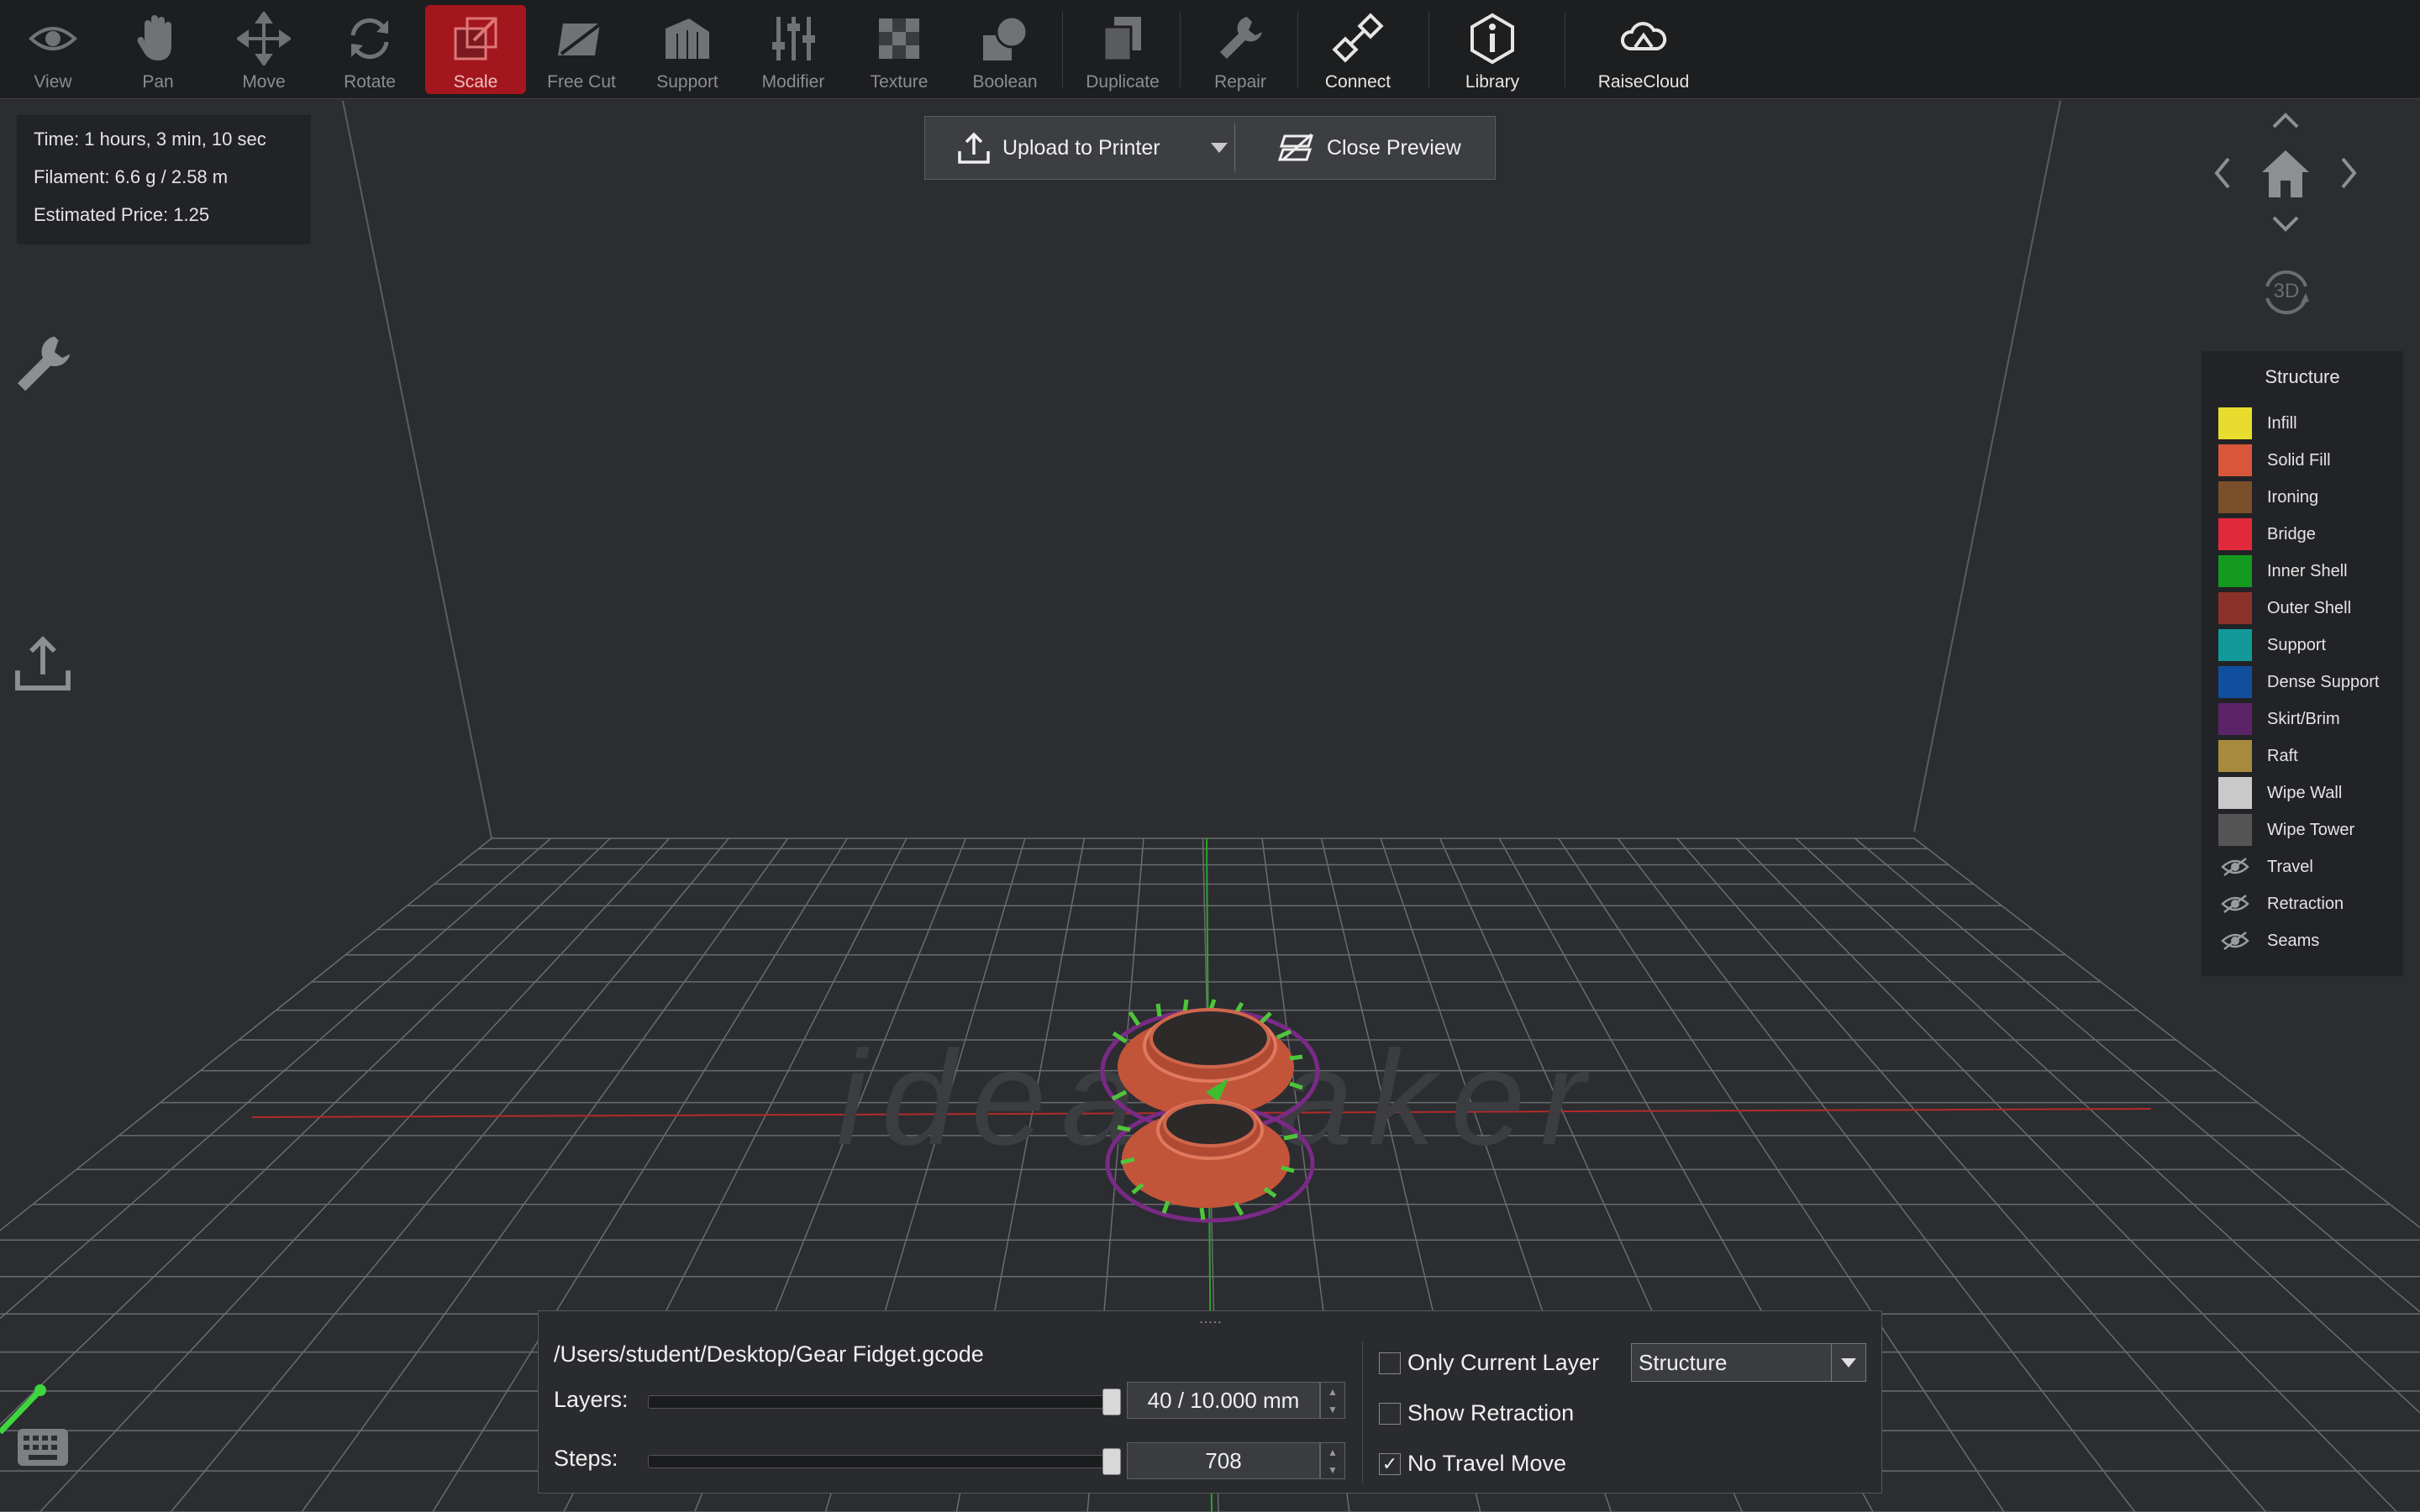 The height and width of the screenshot is (1512, 2420). What do you see at coordinates (1111, 1402) in the screenshot?
I see `layers-slider-thumb` at bounding box center [1111, 1402].